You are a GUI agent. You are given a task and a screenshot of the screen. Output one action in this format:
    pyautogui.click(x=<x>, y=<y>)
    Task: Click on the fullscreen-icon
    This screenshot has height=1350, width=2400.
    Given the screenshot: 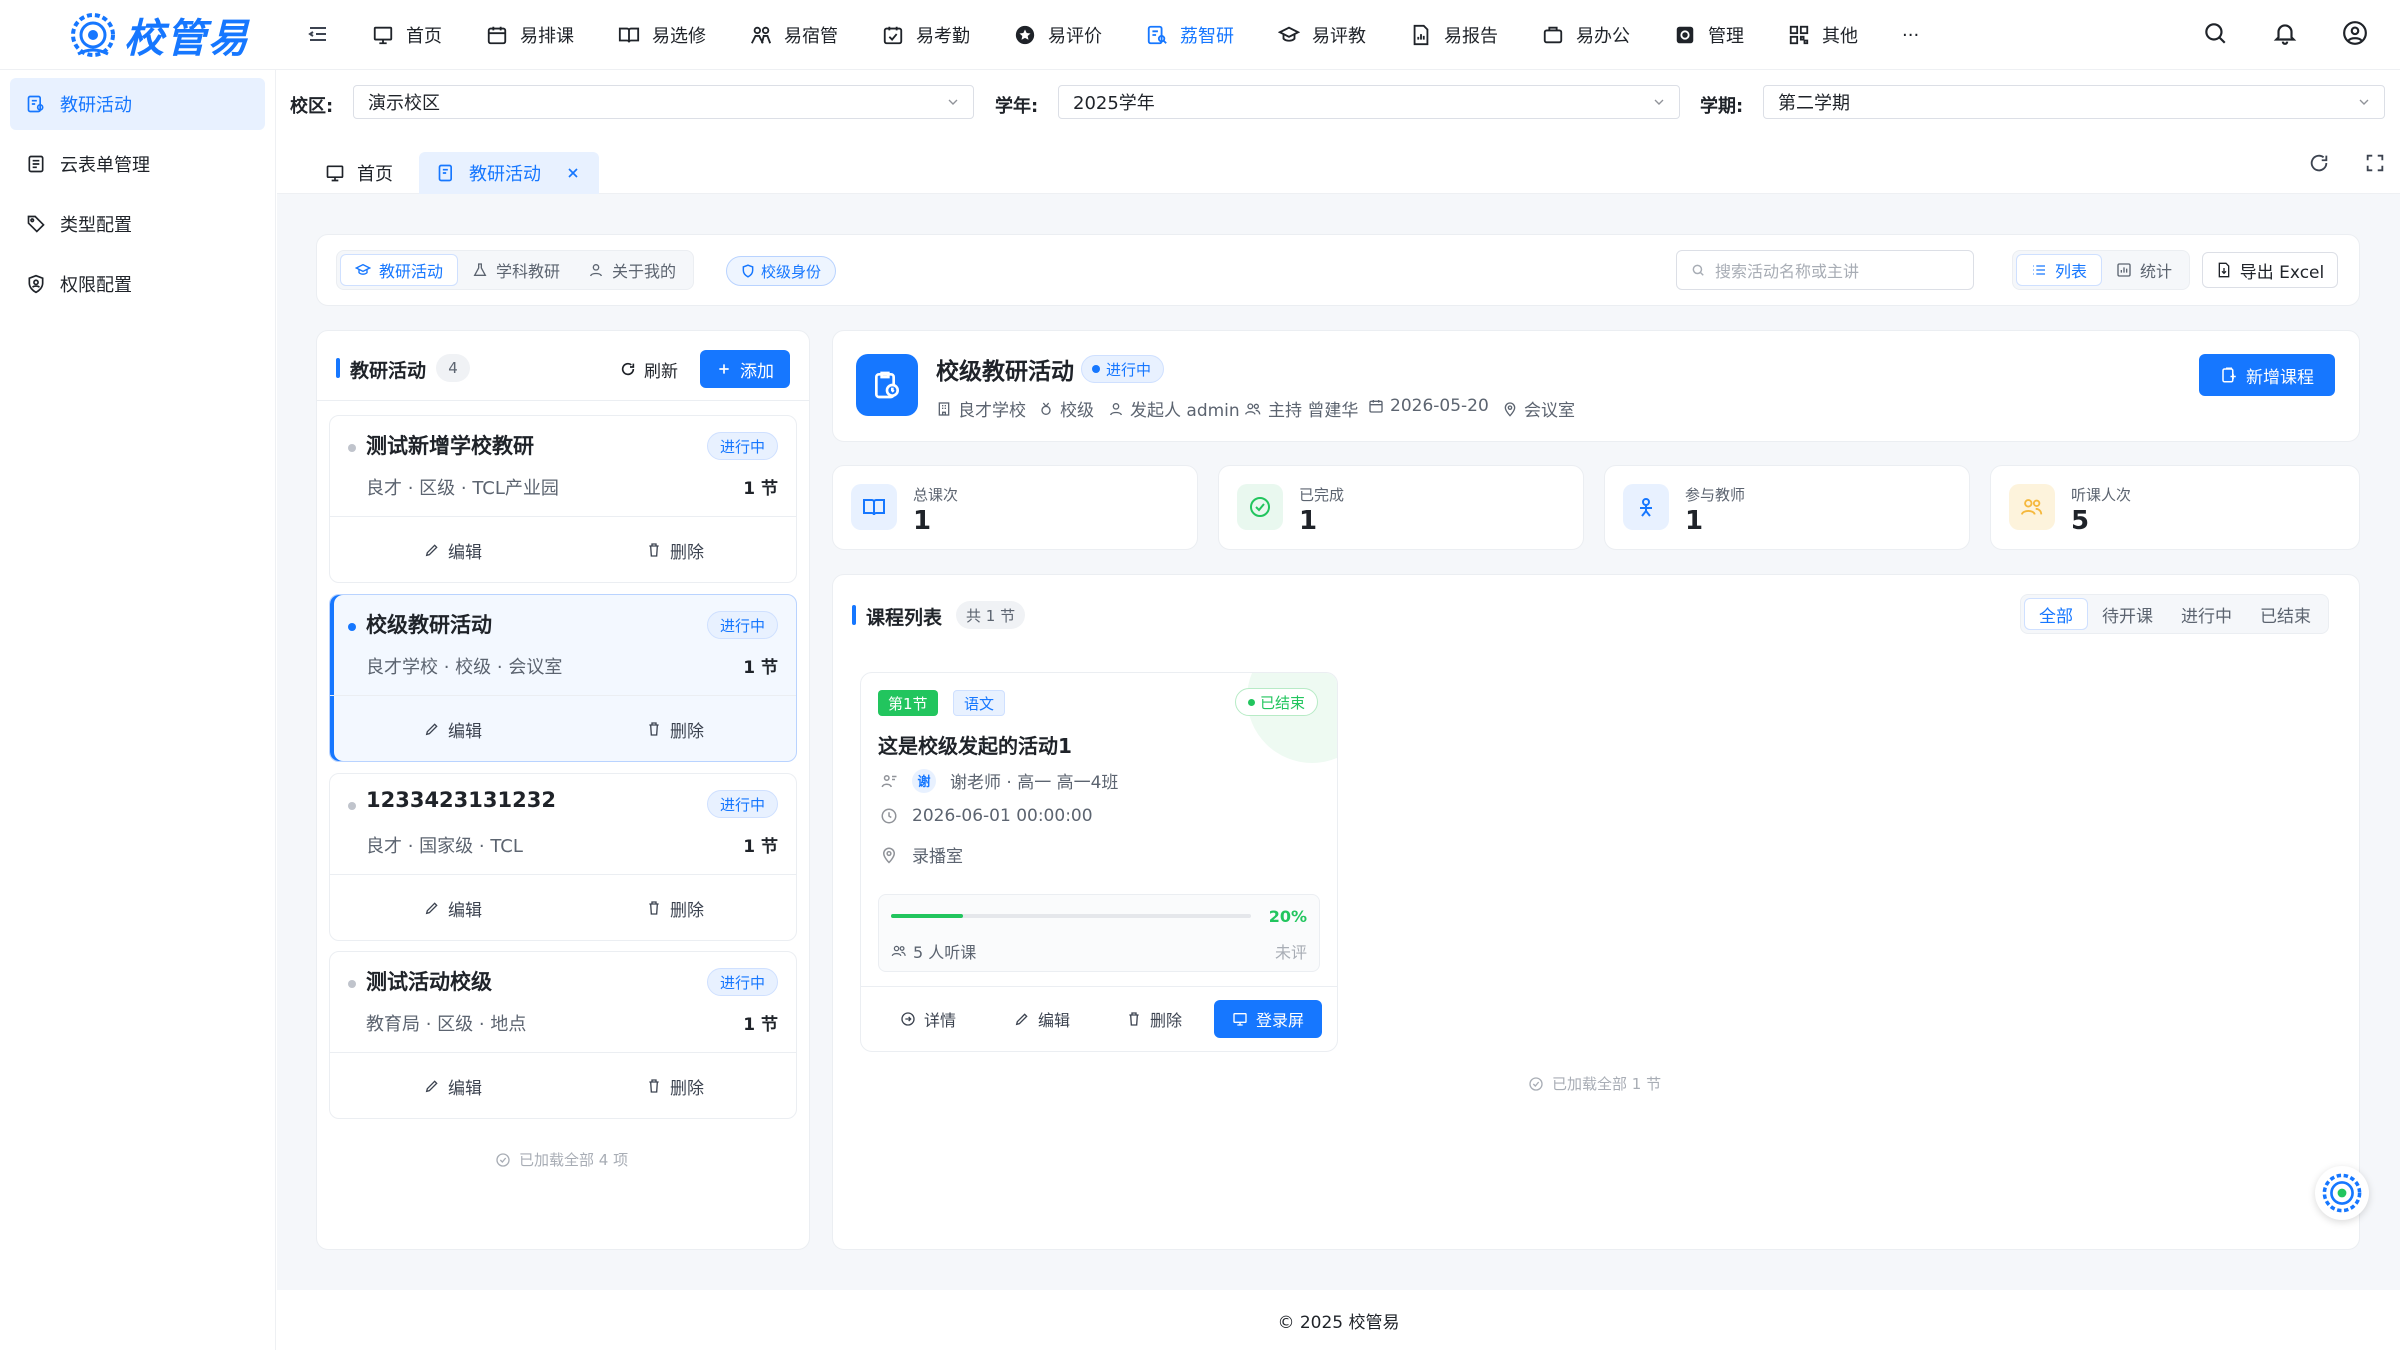 What is the action you would take?
    pyautogui.click(x=2375, y=163)
    